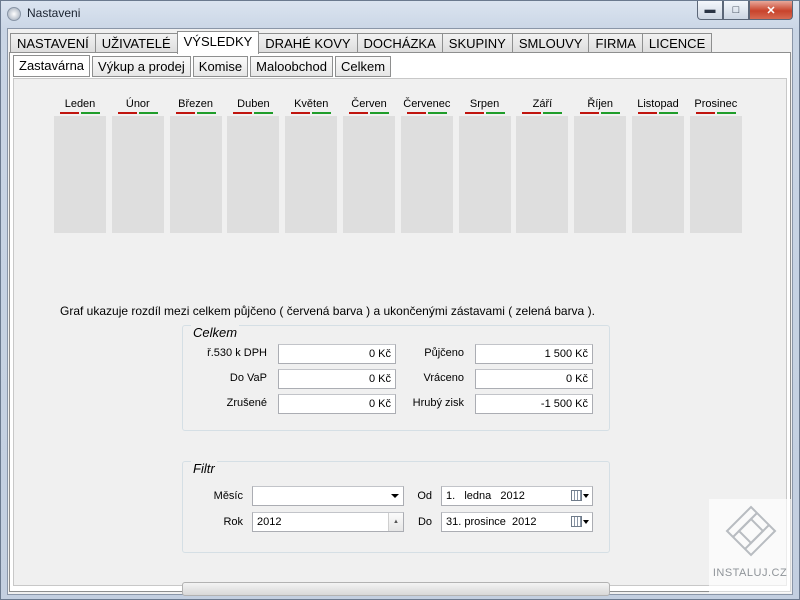 The image size is (800, 600). Describe the element at coordinates (218, 42) in the screenshot. I see `tab-vysledky: VÝSLEDKY` at that location.